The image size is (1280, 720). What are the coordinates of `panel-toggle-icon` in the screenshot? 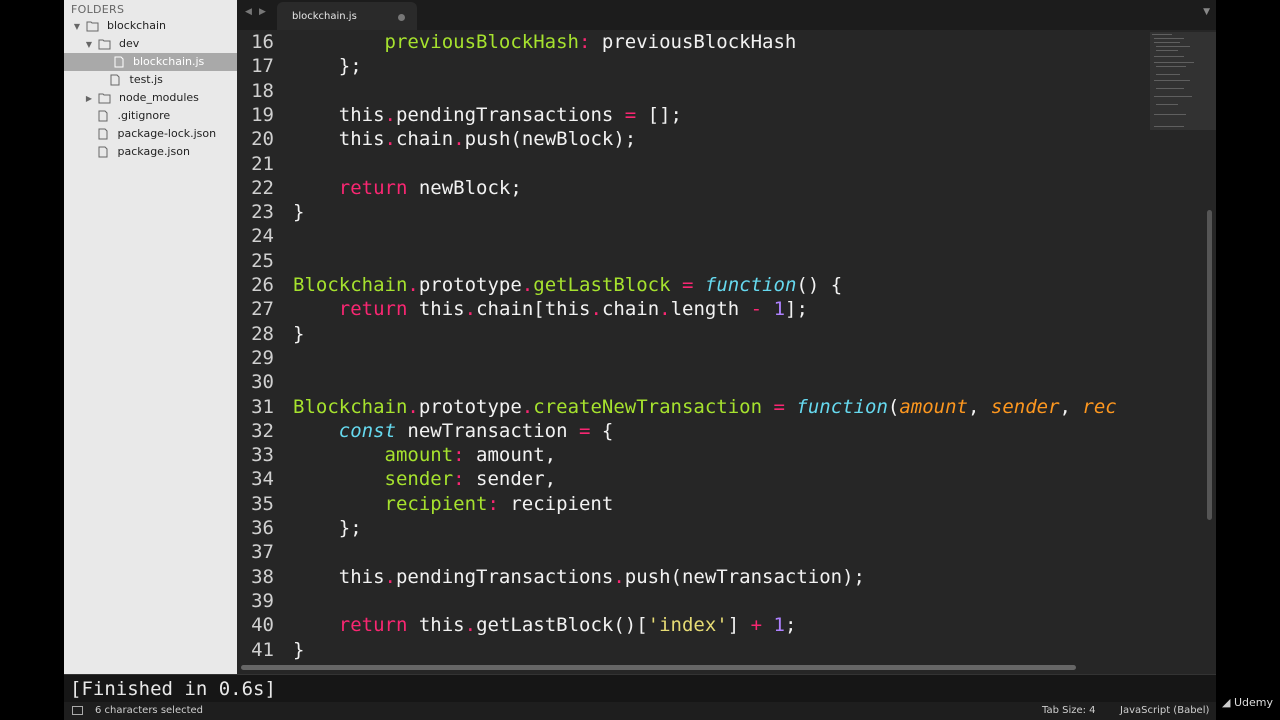 It's located at (77, 710).